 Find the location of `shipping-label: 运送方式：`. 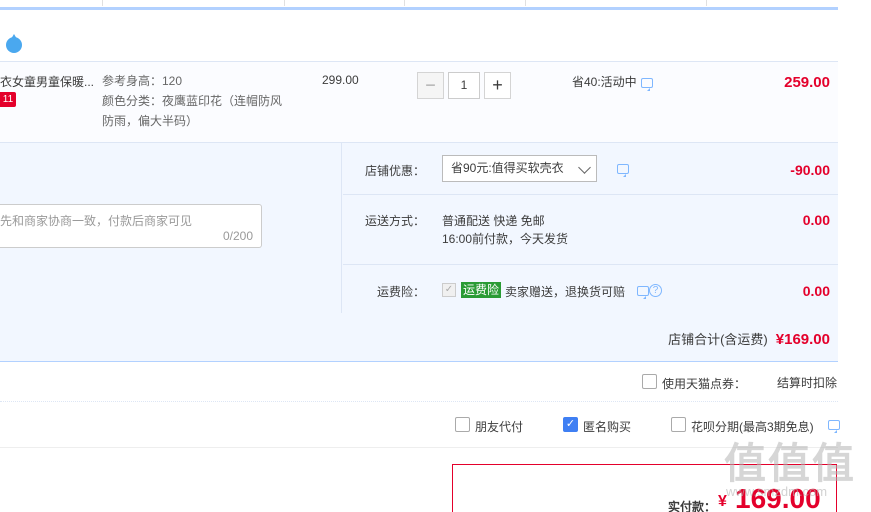

shipping-label: 运送方式： is located at coordinates (394, 221).